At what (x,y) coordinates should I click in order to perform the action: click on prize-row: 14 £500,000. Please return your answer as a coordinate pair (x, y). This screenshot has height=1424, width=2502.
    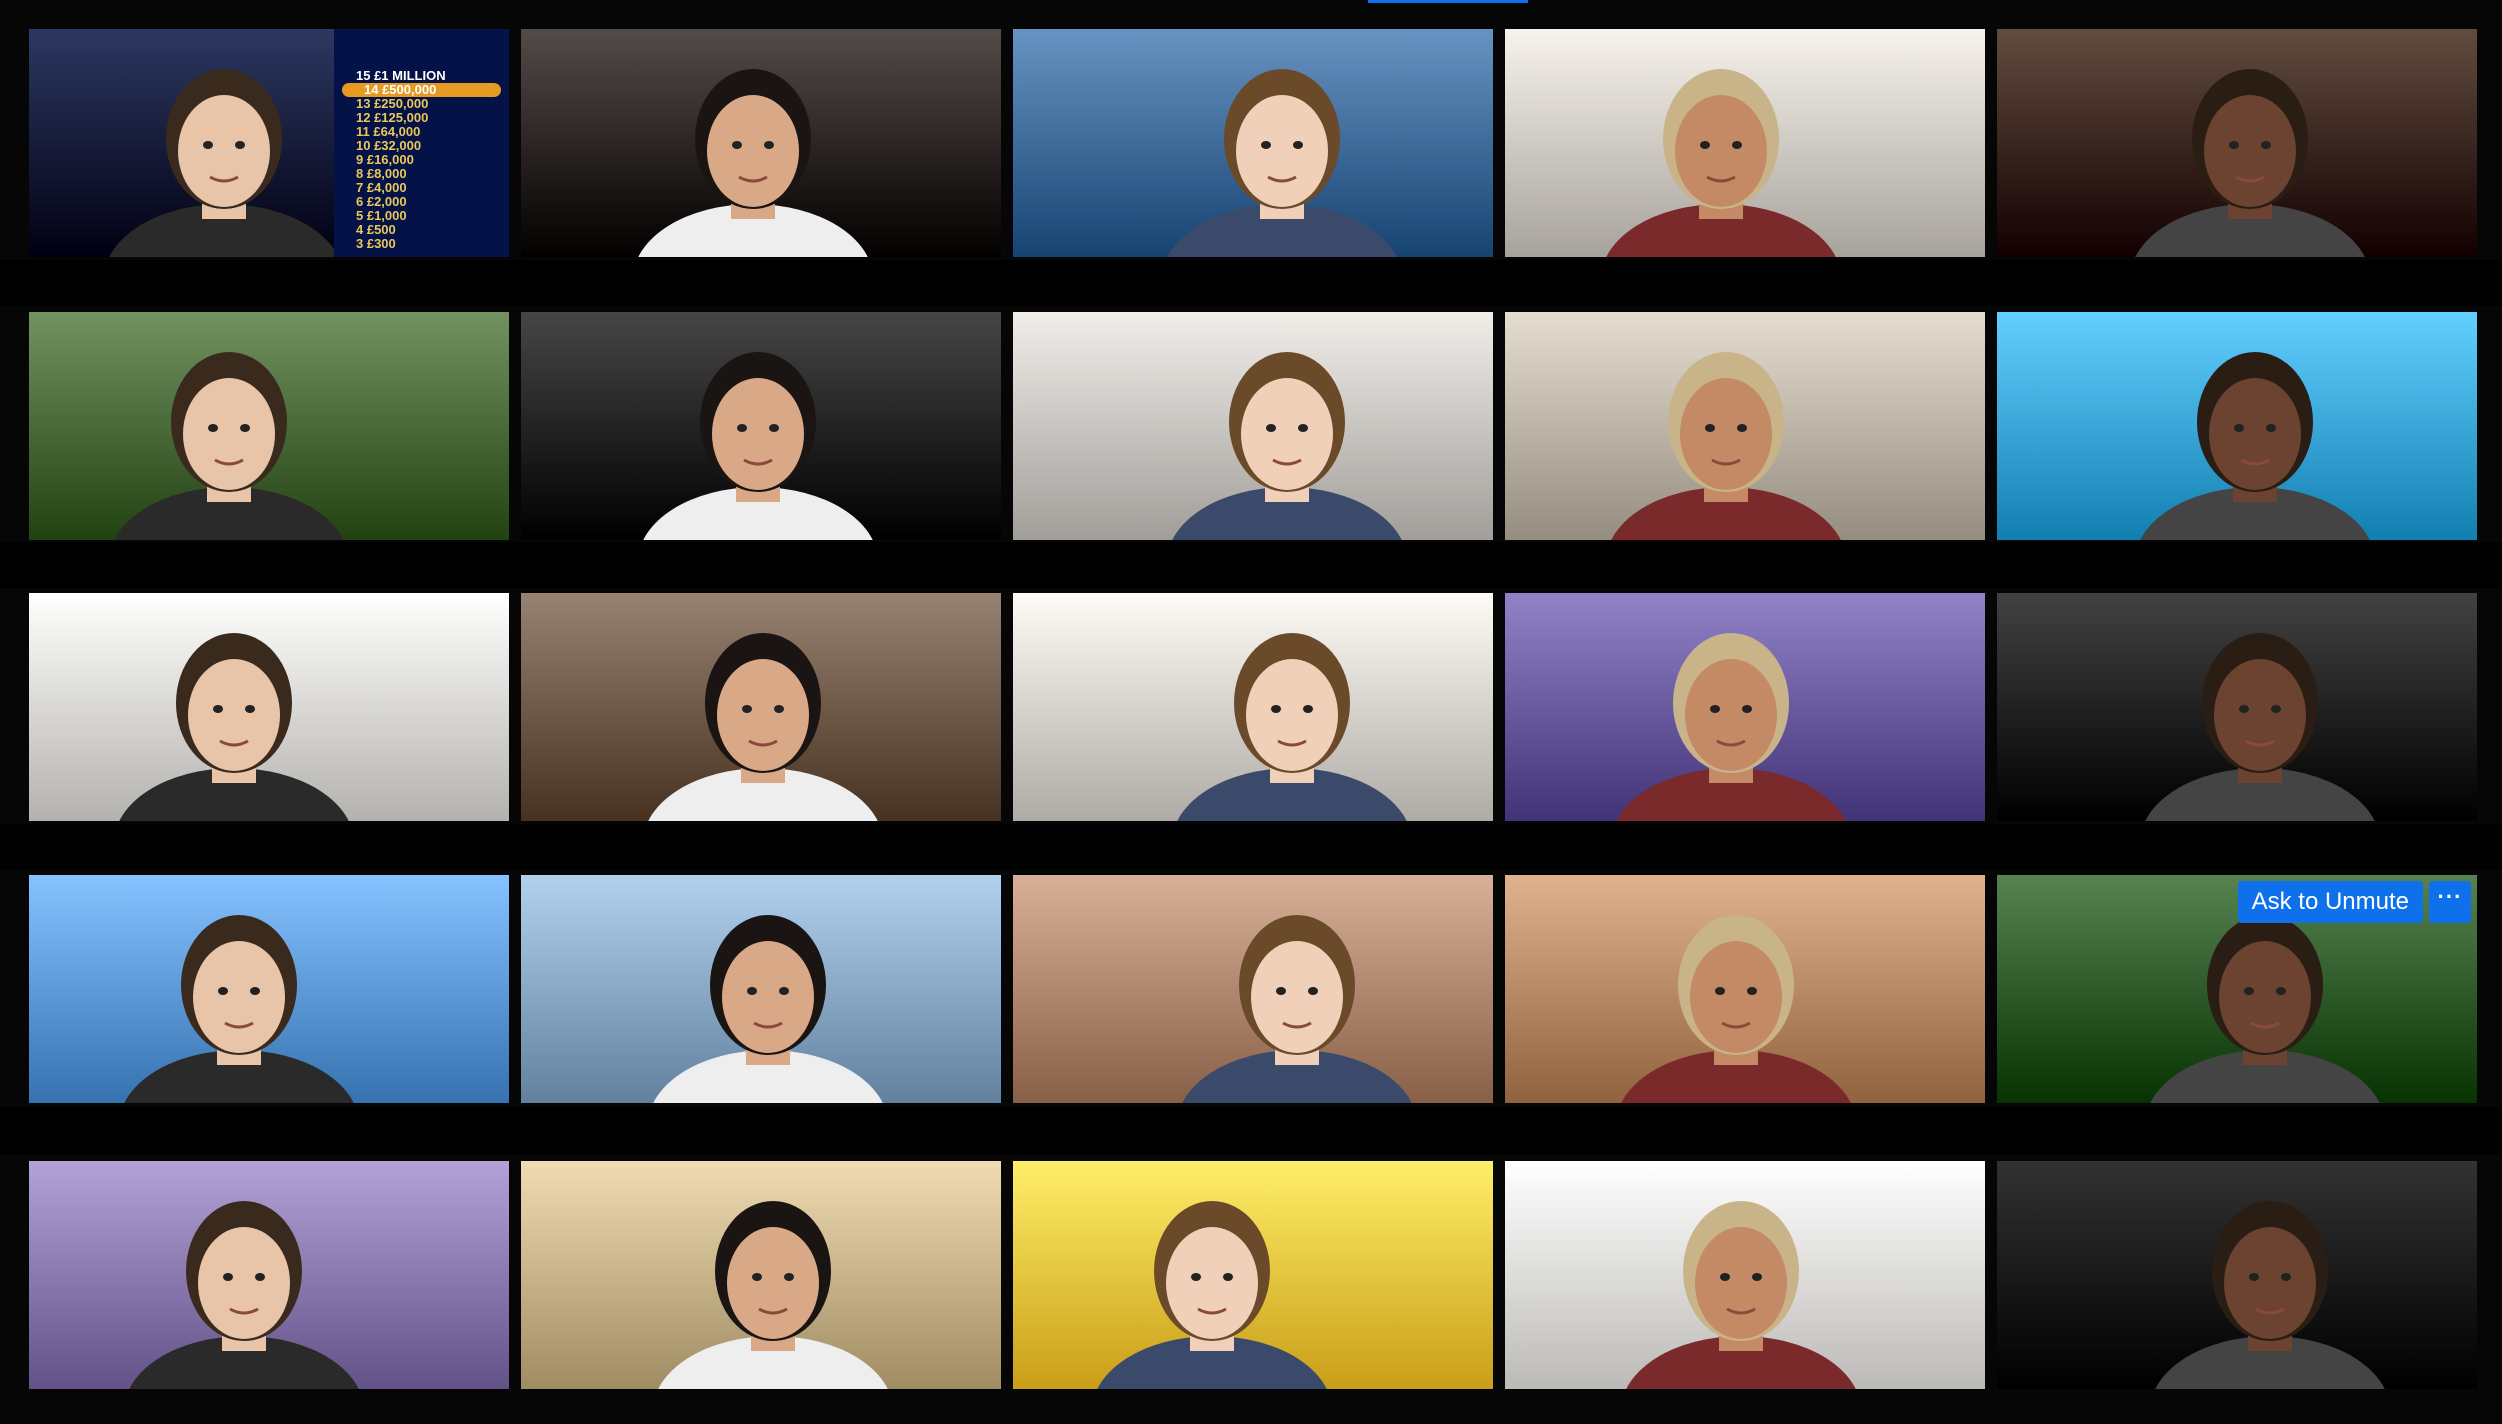
    Looking at the image, I should click on (421, 90).